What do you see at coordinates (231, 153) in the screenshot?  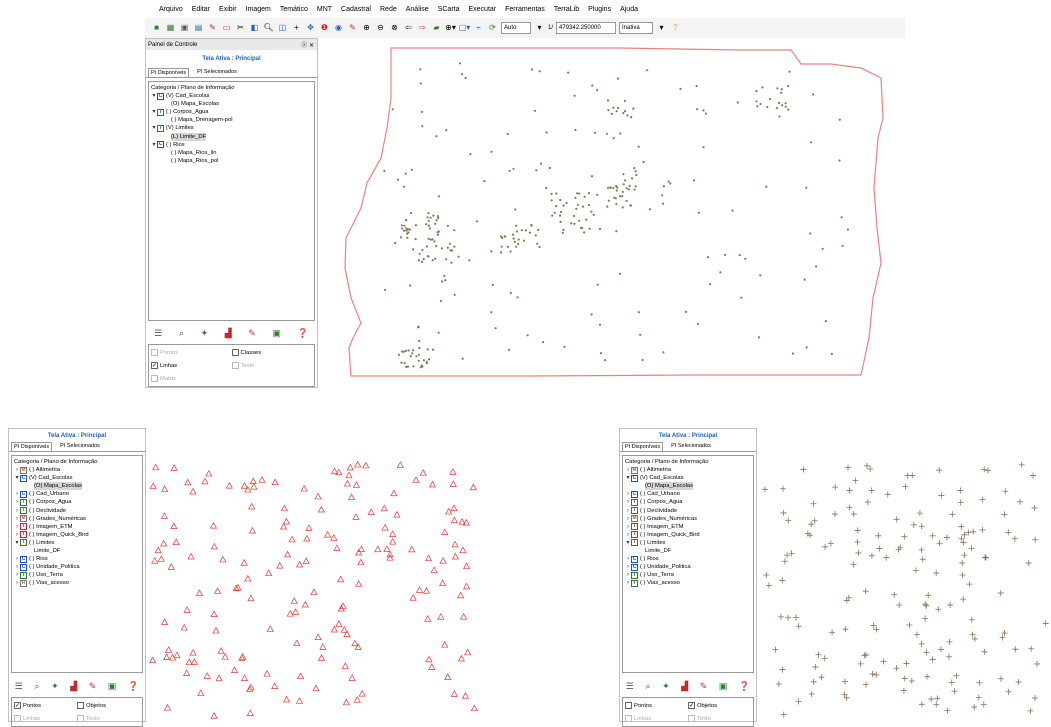 I see `tree-item: ( ) Mapa_Rios_lin` at bounding box center [231, 153].